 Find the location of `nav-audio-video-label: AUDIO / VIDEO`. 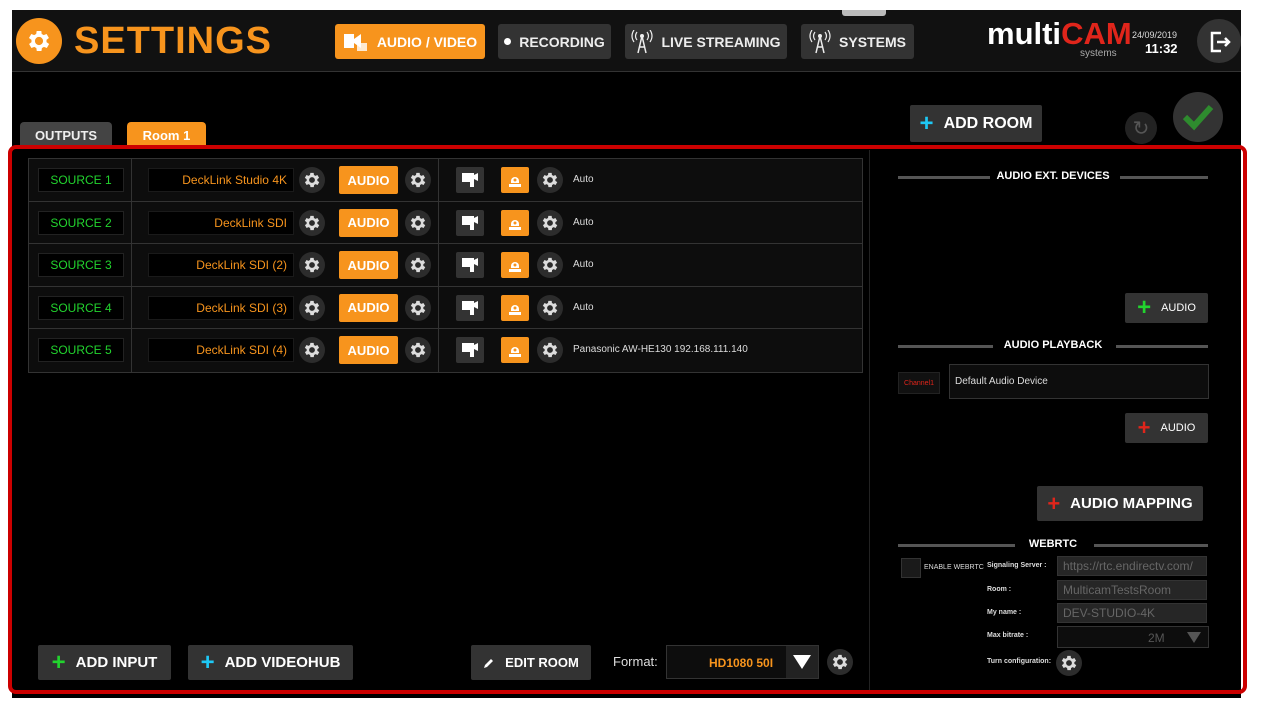

nav-audio-video-label: AUDIO / VIDEO is located at coordinates (427, 41).